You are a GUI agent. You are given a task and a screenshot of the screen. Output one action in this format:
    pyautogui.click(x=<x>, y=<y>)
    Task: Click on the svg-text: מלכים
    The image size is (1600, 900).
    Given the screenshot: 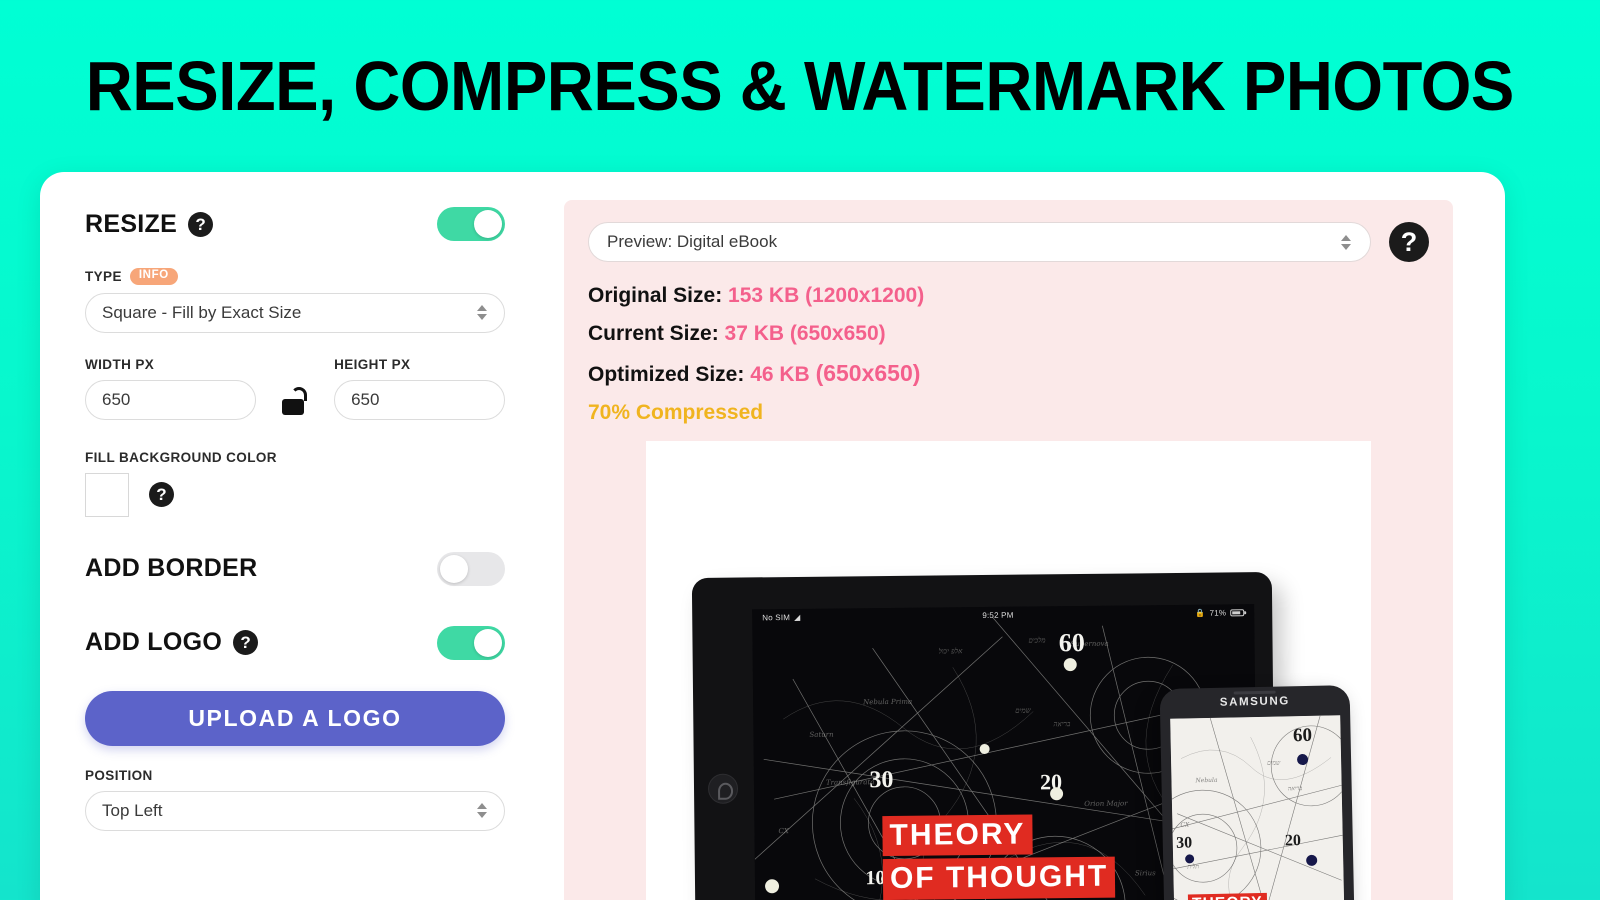 What is the action you would take?
    pyautogui.click(x=1036, y=640)
    